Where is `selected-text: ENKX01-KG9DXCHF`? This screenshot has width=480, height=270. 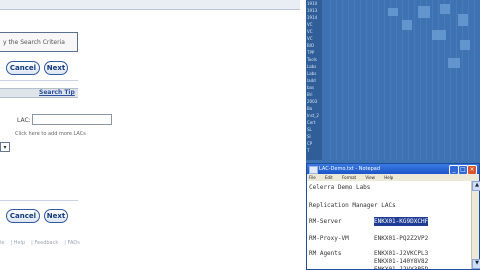
selected-text: ENKX01-KG9DXCHF is located at coordinates (401, 221).